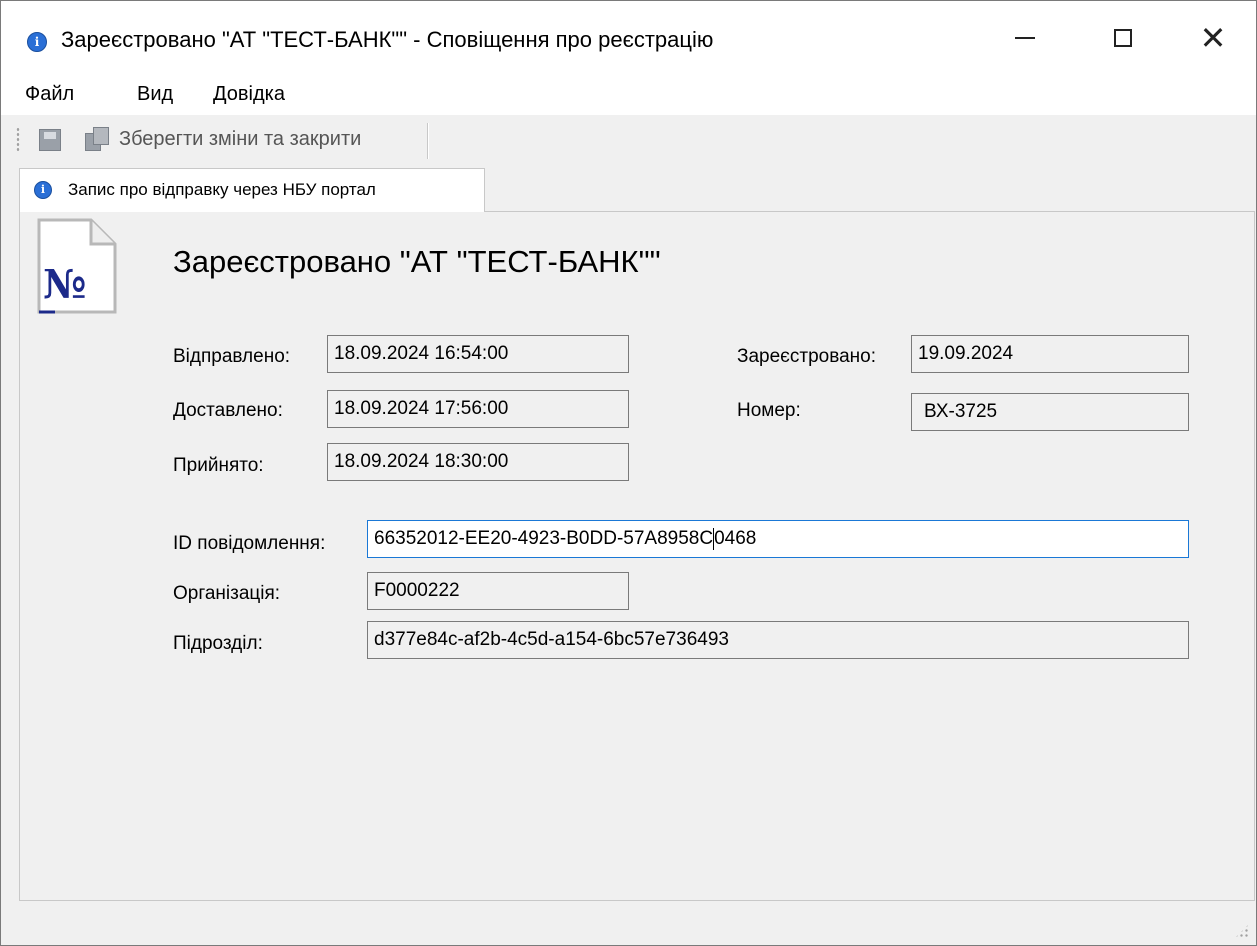 The height and width of the screenshot is (946, 1257). I want to click on sent-label: Відправлено:, so click(232, 356).